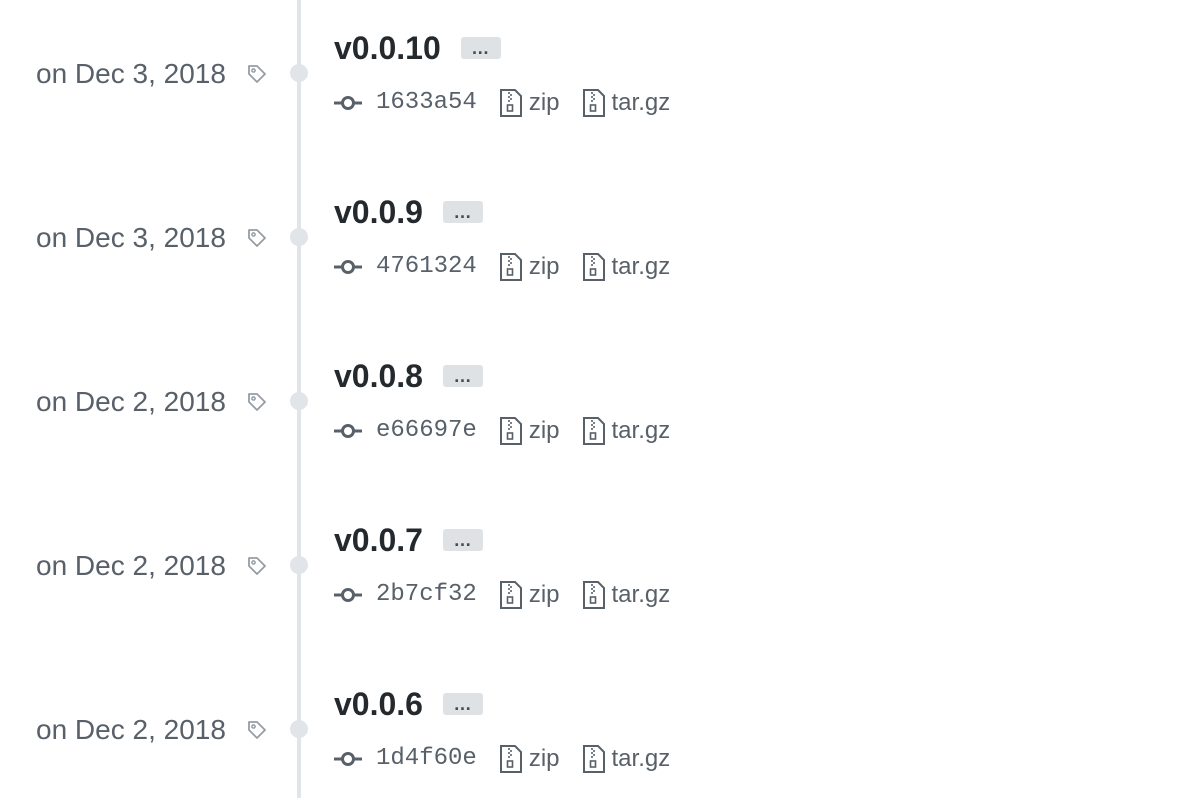  I want to click on release-meta-row: 4761324 zip tar.gz, so click(513, 267).